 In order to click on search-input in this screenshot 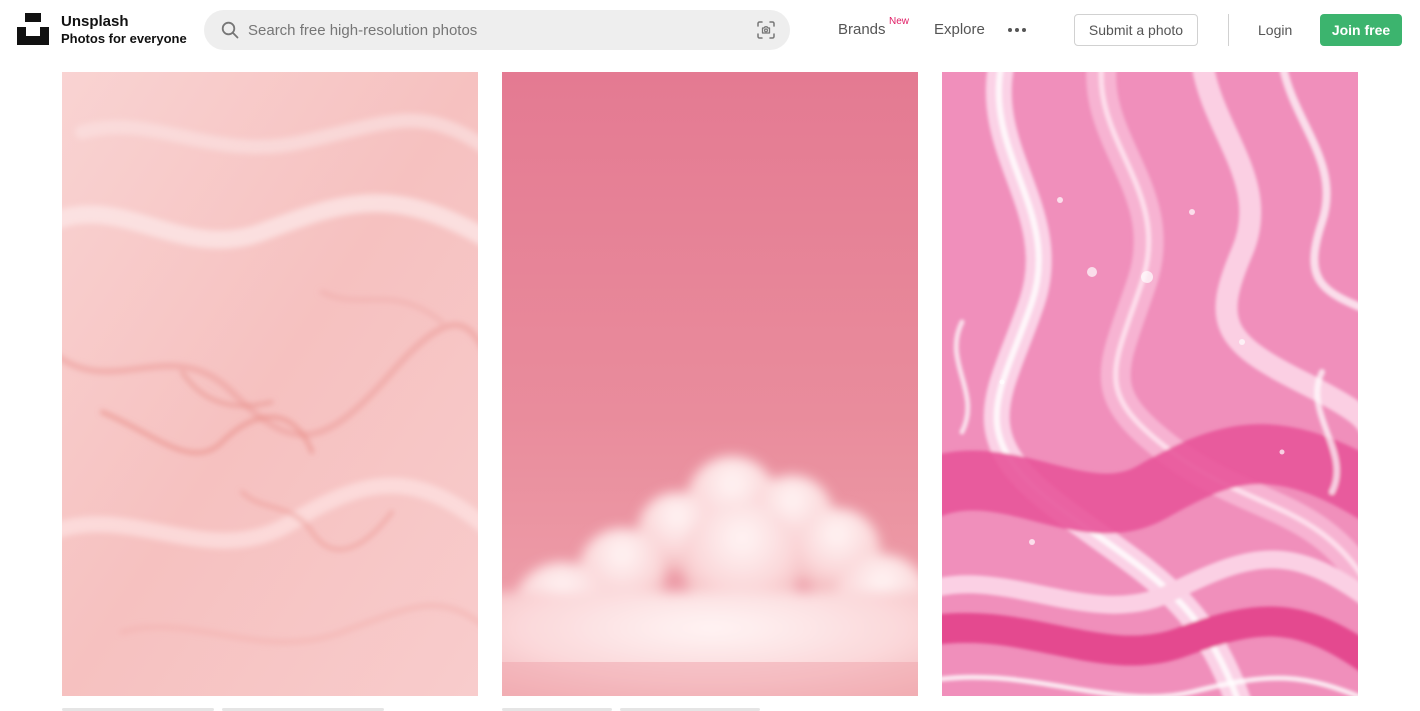, I will do `click(488, 30)`.